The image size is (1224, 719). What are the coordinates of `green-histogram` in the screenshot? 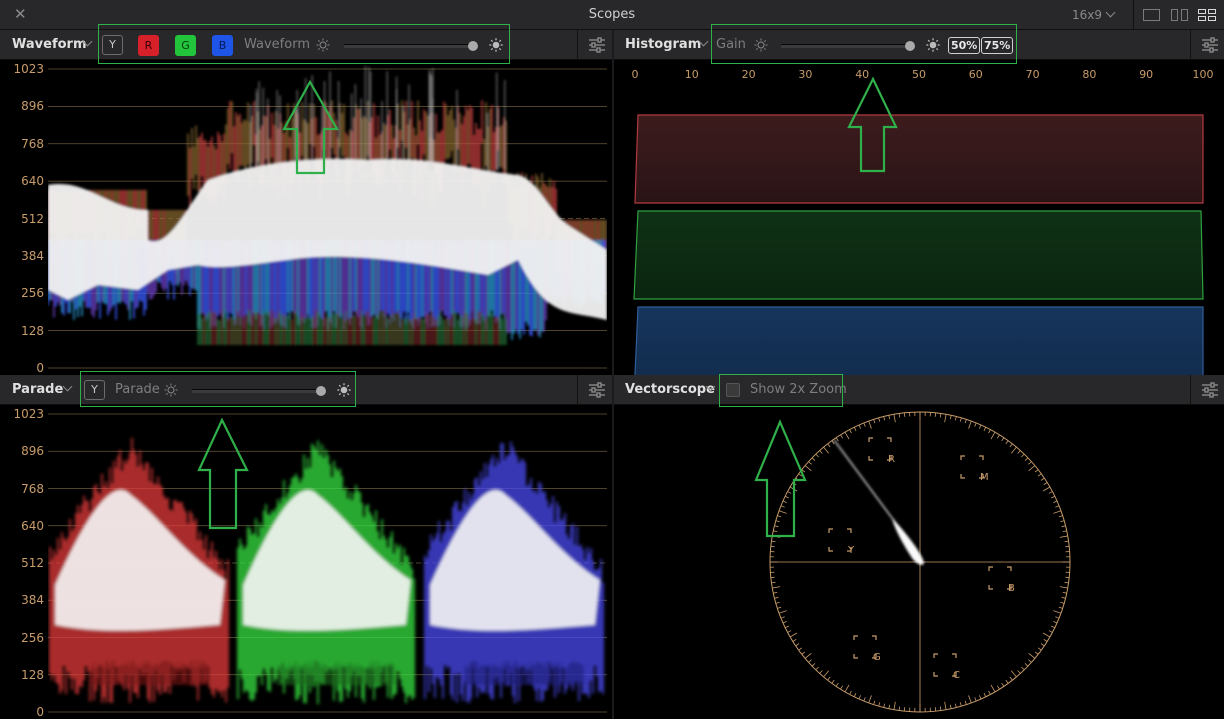 It's located at (918, 255).